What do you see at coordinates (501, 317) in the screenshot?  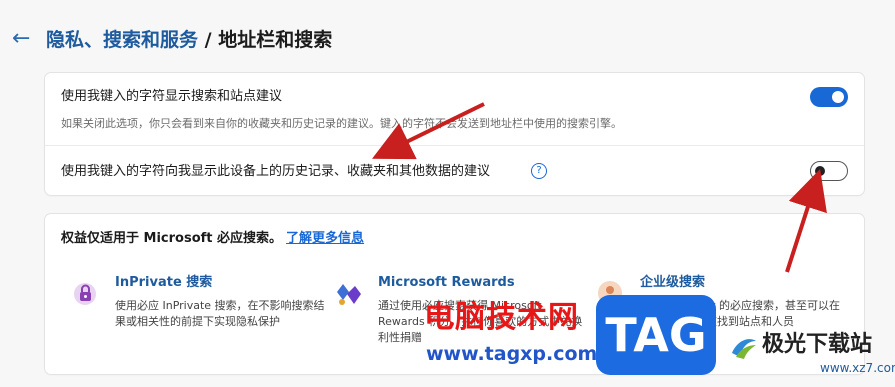 I see `watermark-site-name: 电脑技术网` at bounding box center [501, 317].